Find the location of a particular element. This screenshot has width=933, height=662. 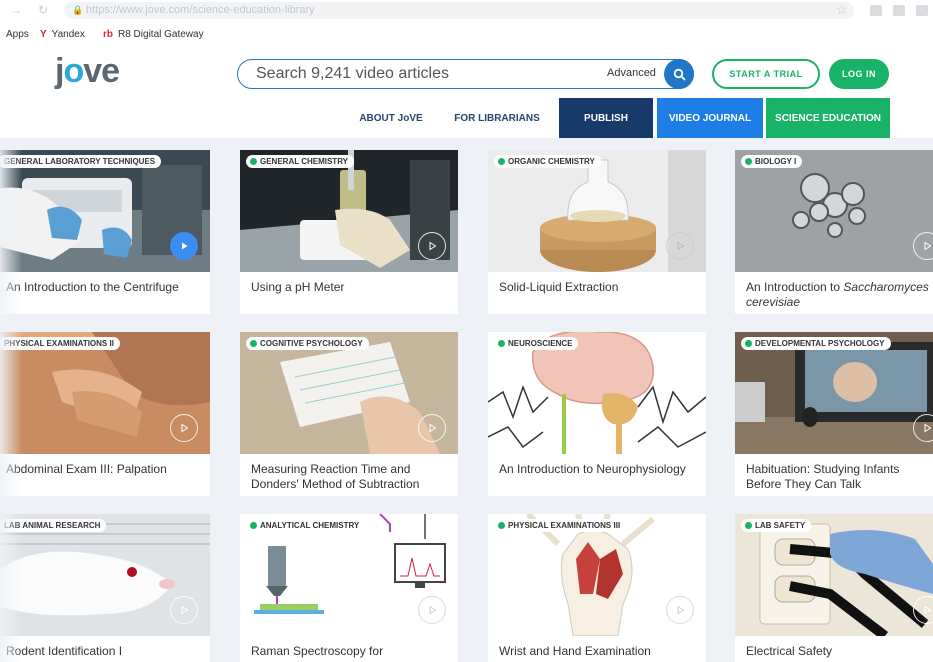

search-button is located at coordinates (679, 74).